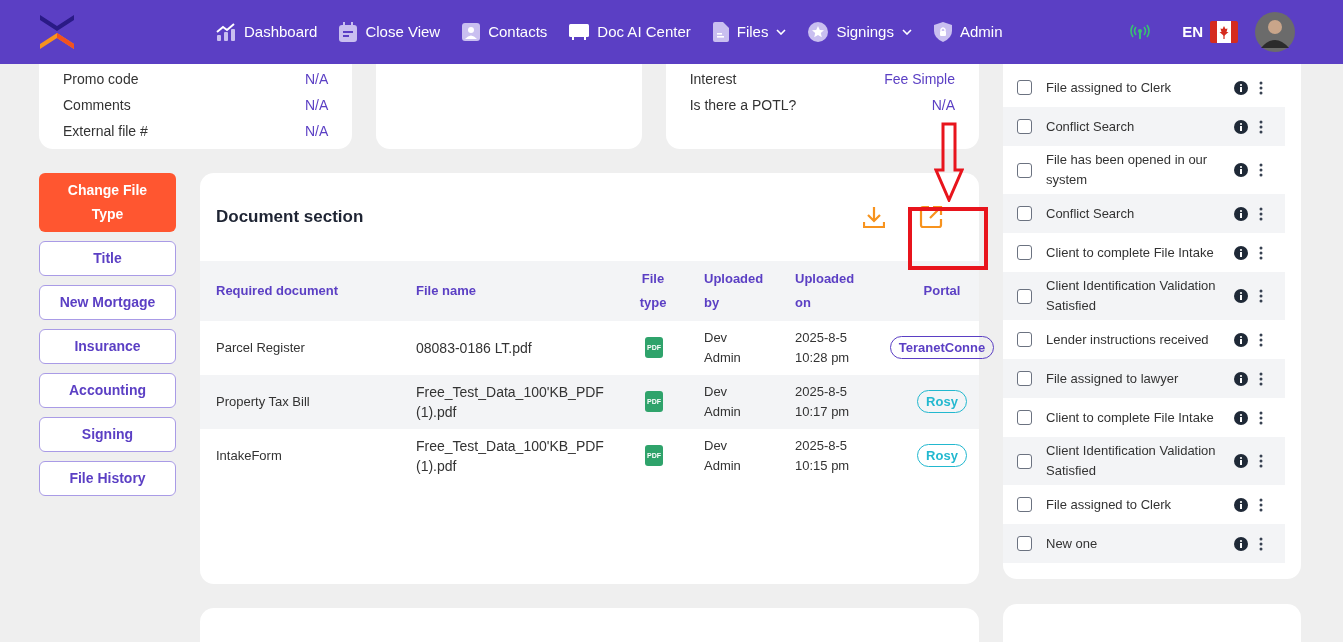 The width and height of the screenshot is (1343, 642). I want to click on task-label: File has been opened in our system, so click(1127, 170).